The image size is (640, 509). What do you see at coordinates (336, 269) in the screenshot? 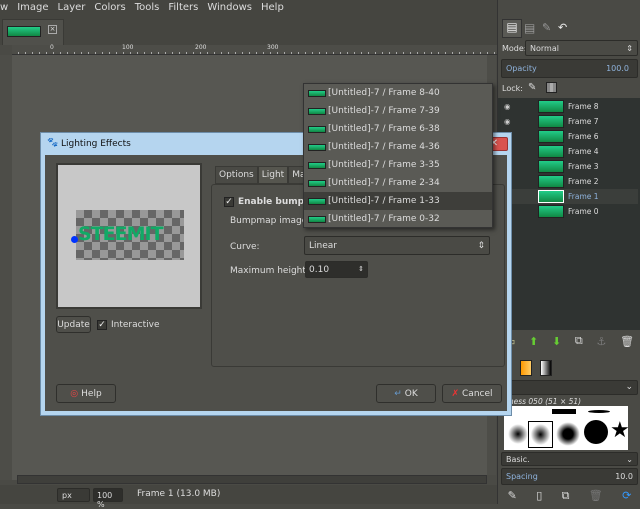
I see `max-height-spinner: 0.10 ⇕` at bounding box center [336, 269].